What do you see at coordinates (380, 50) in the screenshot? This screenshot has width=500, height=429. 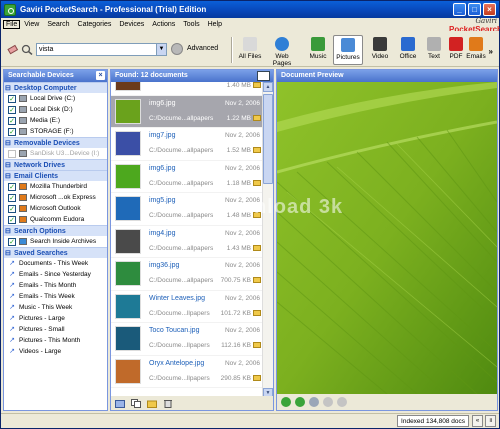 I see `category-video-button: Video` at bounding box center [380, 50].